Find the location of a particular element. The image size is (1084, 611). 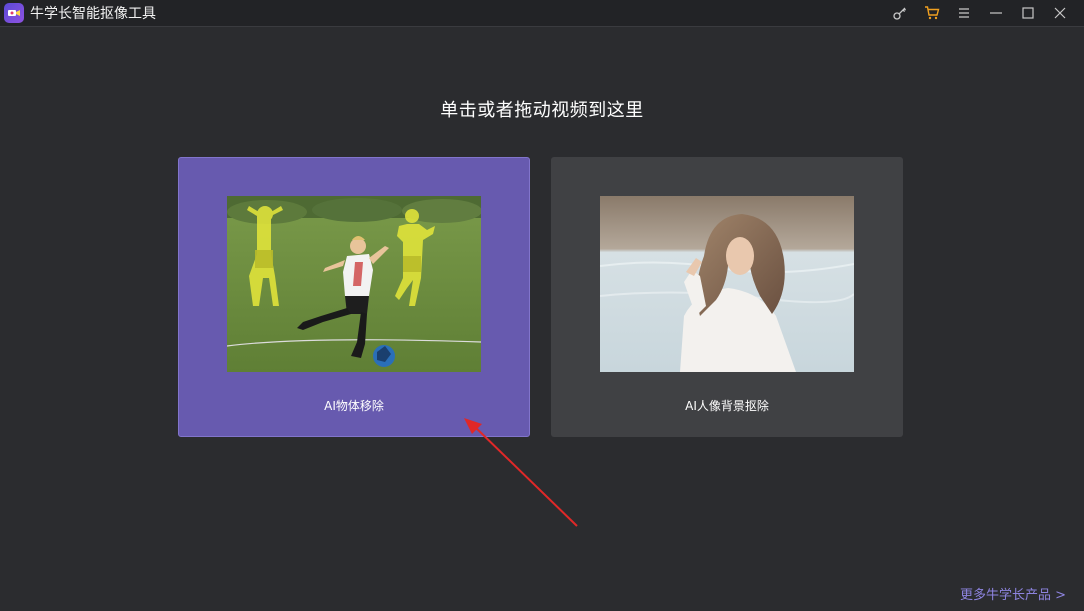

ai-portrait-background-removal-card: AI人像背景抠除 is located at coordinates (727, 297).